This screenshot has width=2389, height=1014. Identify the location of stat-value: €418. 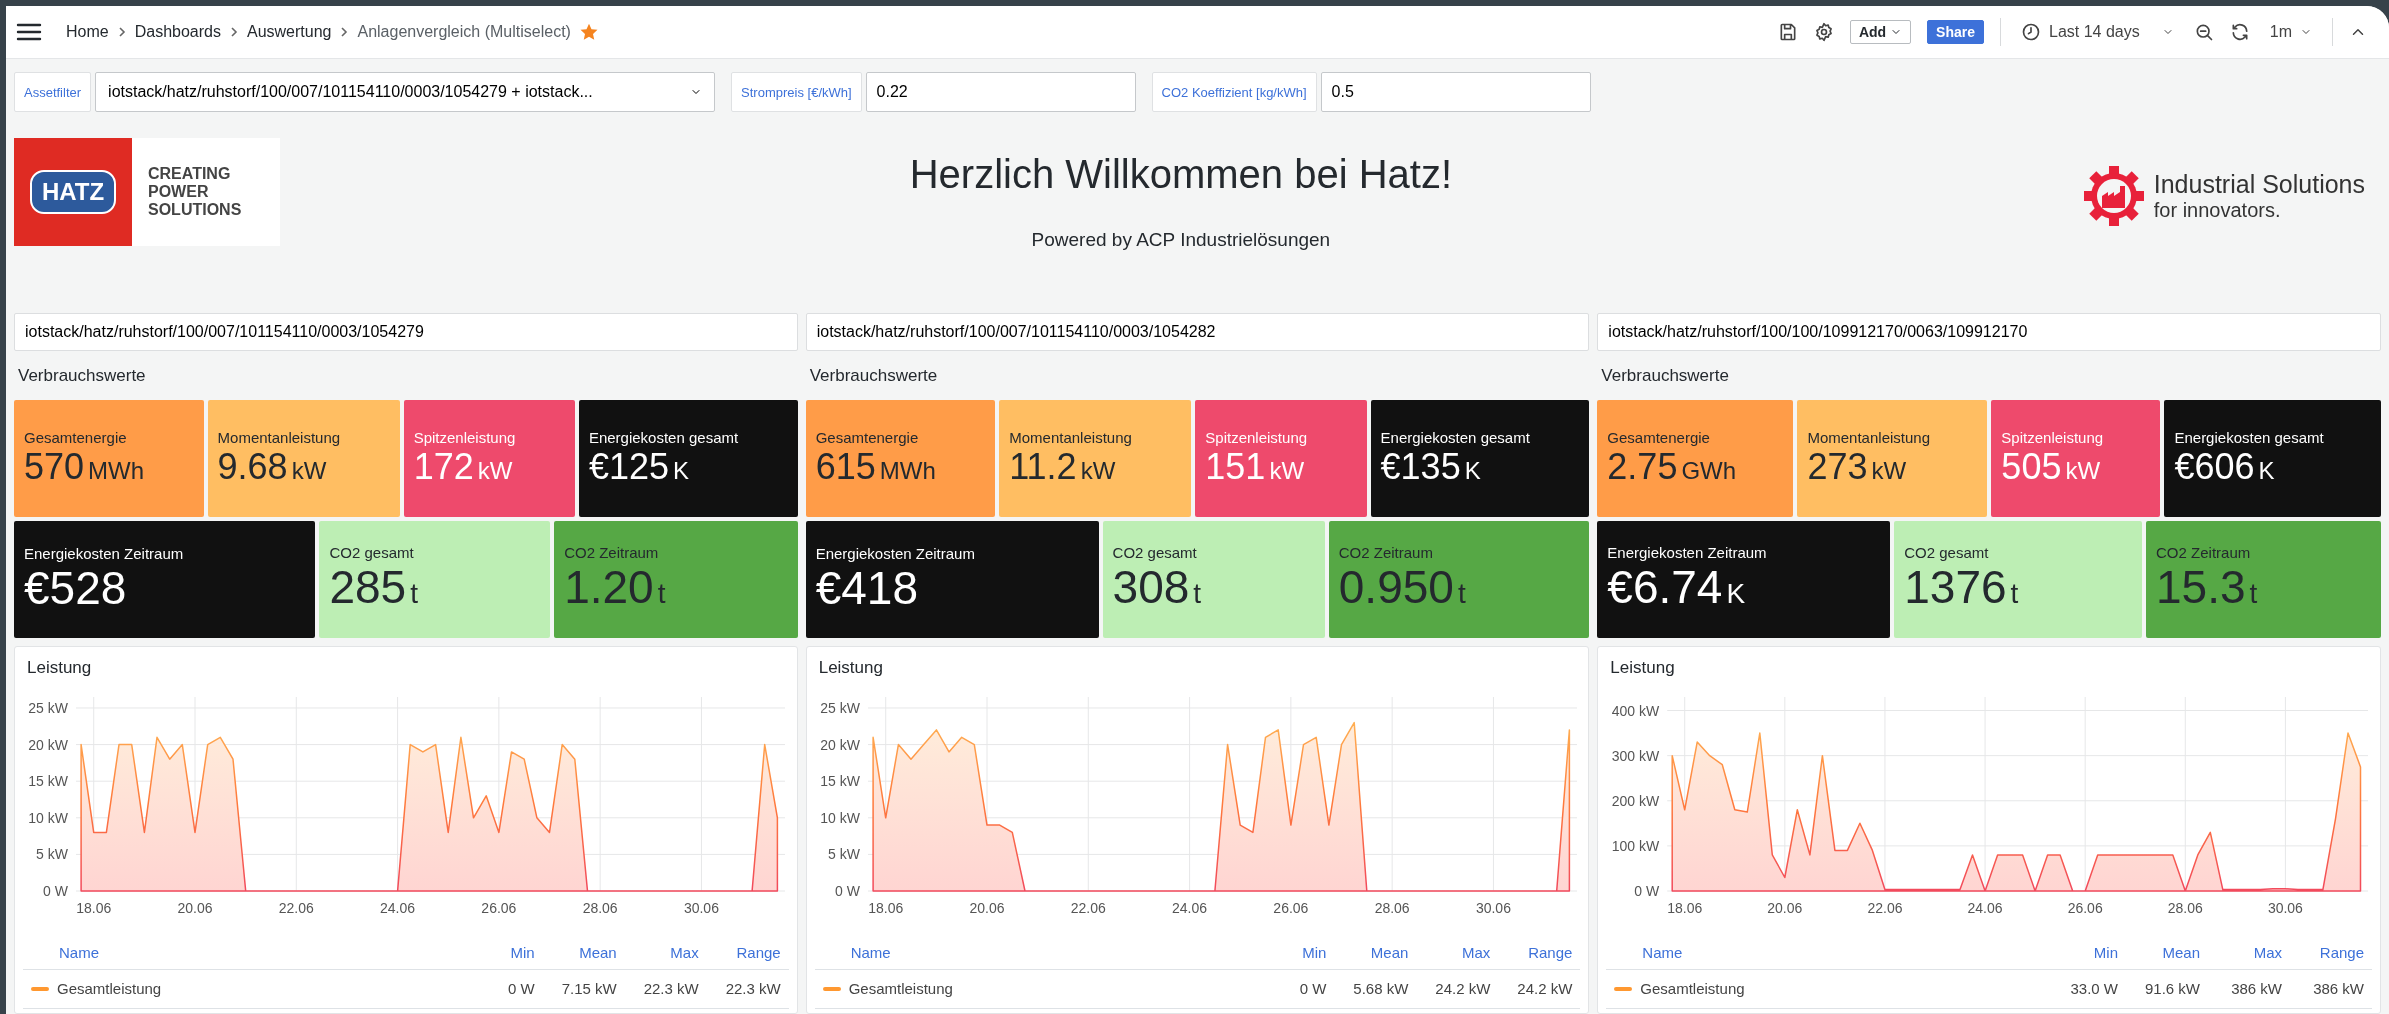
(866, 588).